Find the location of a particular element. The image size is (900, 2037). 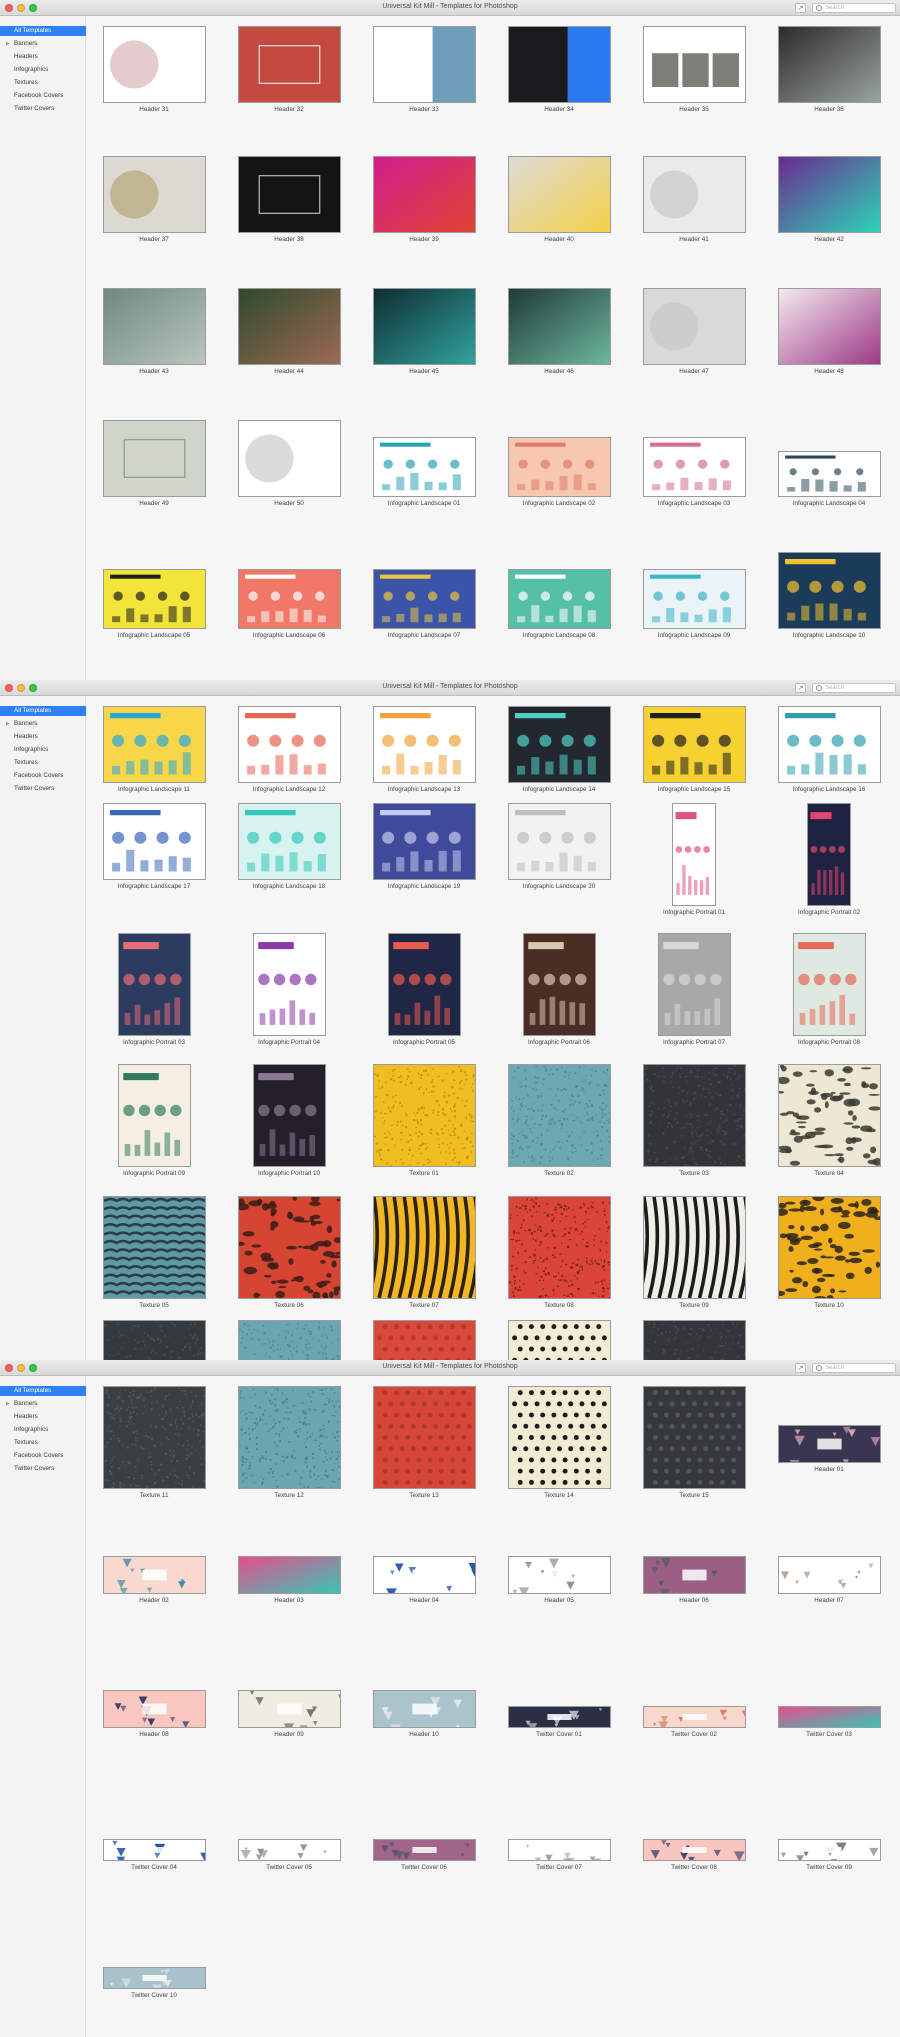

template-item: Twitter Cover 02 is located at coordinates (694, 1722).